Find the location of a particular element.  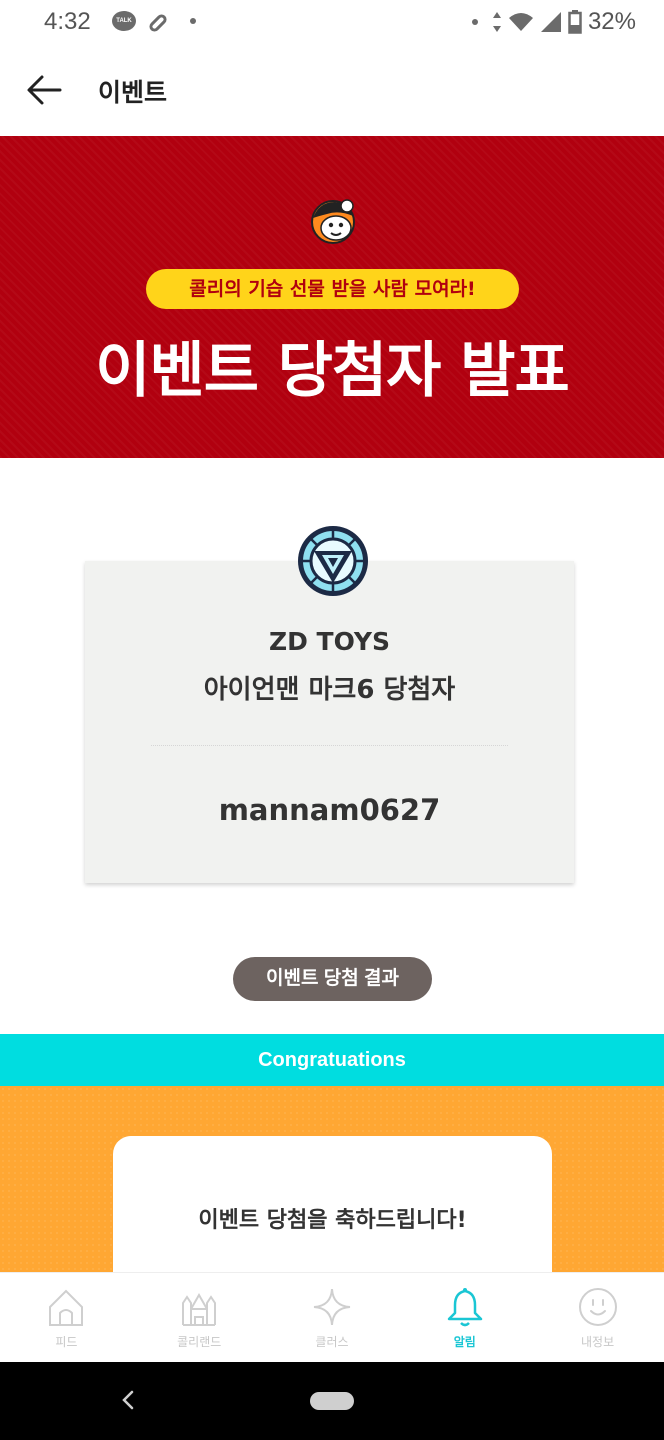

nav-label: 피드 is located at coordinates (66, 1342).